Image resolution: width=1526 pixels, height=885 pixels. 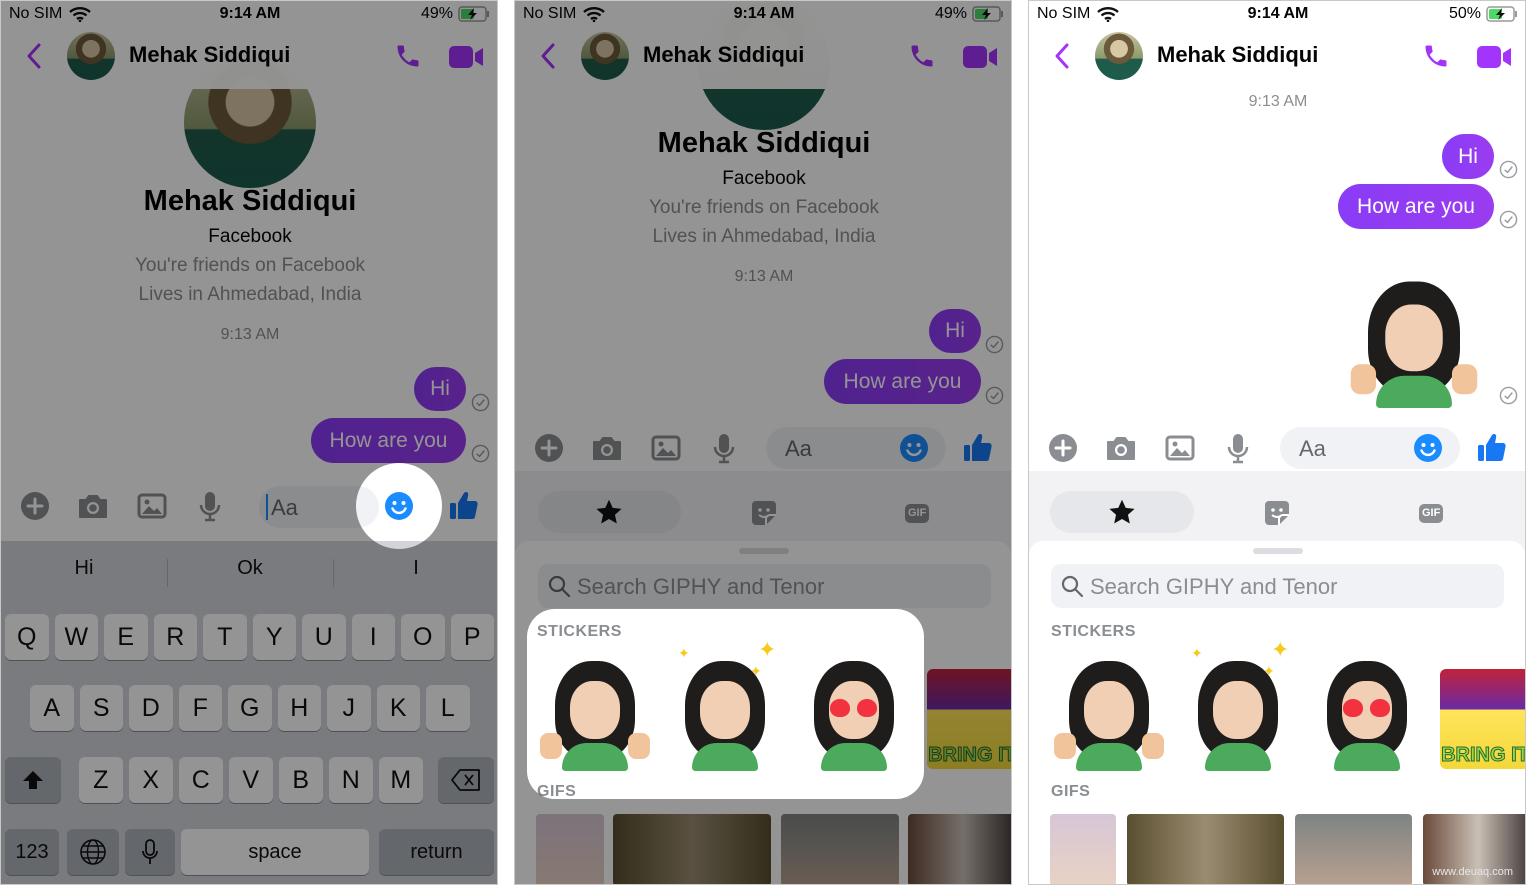 I want to click on key: U, so click(x=324, y=637).